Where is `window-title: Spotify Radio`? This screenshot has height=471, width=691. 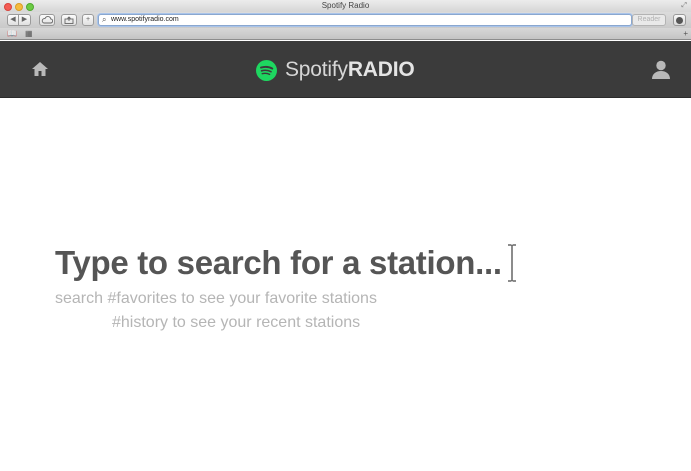
window-title: Spotify Radio is located at coordinates (345, 5).